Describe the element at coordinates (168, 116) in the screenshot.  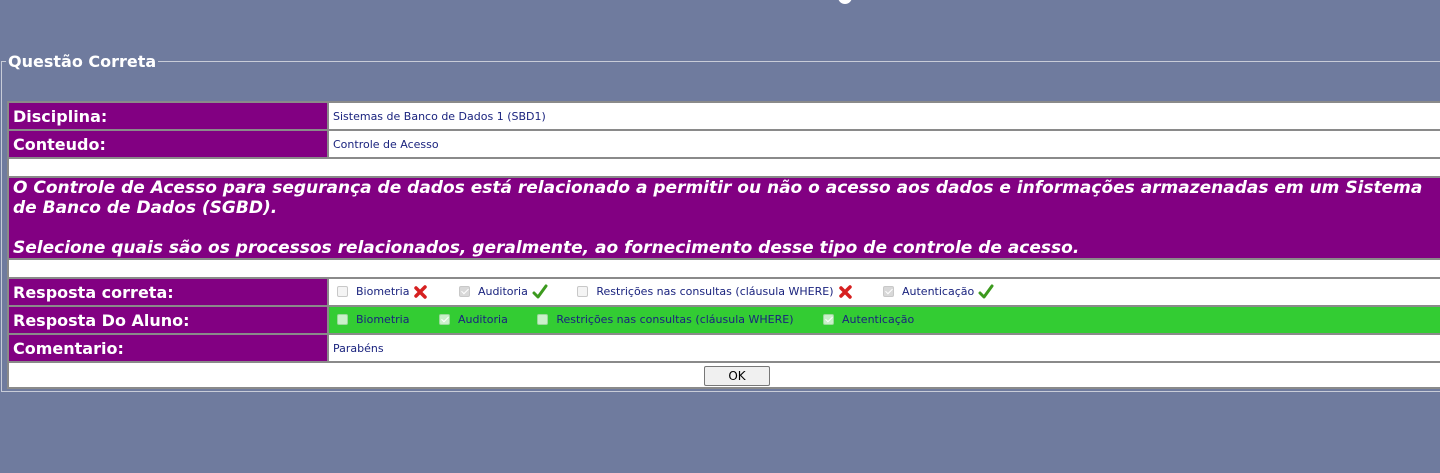
I see `disciplina-label: Disciplina:` at that location.